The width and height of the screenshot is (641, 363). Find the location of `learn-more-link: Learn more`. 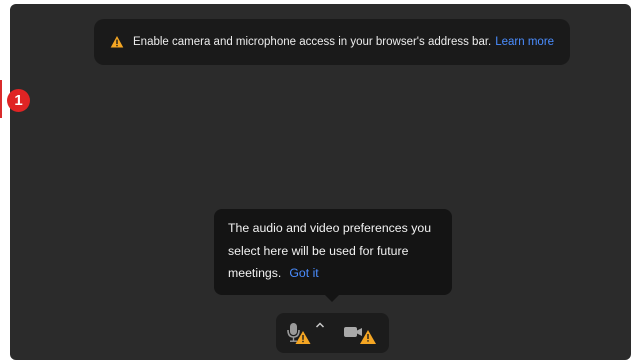

learn-more-link: Learn more is located at coordinates (524, 42).